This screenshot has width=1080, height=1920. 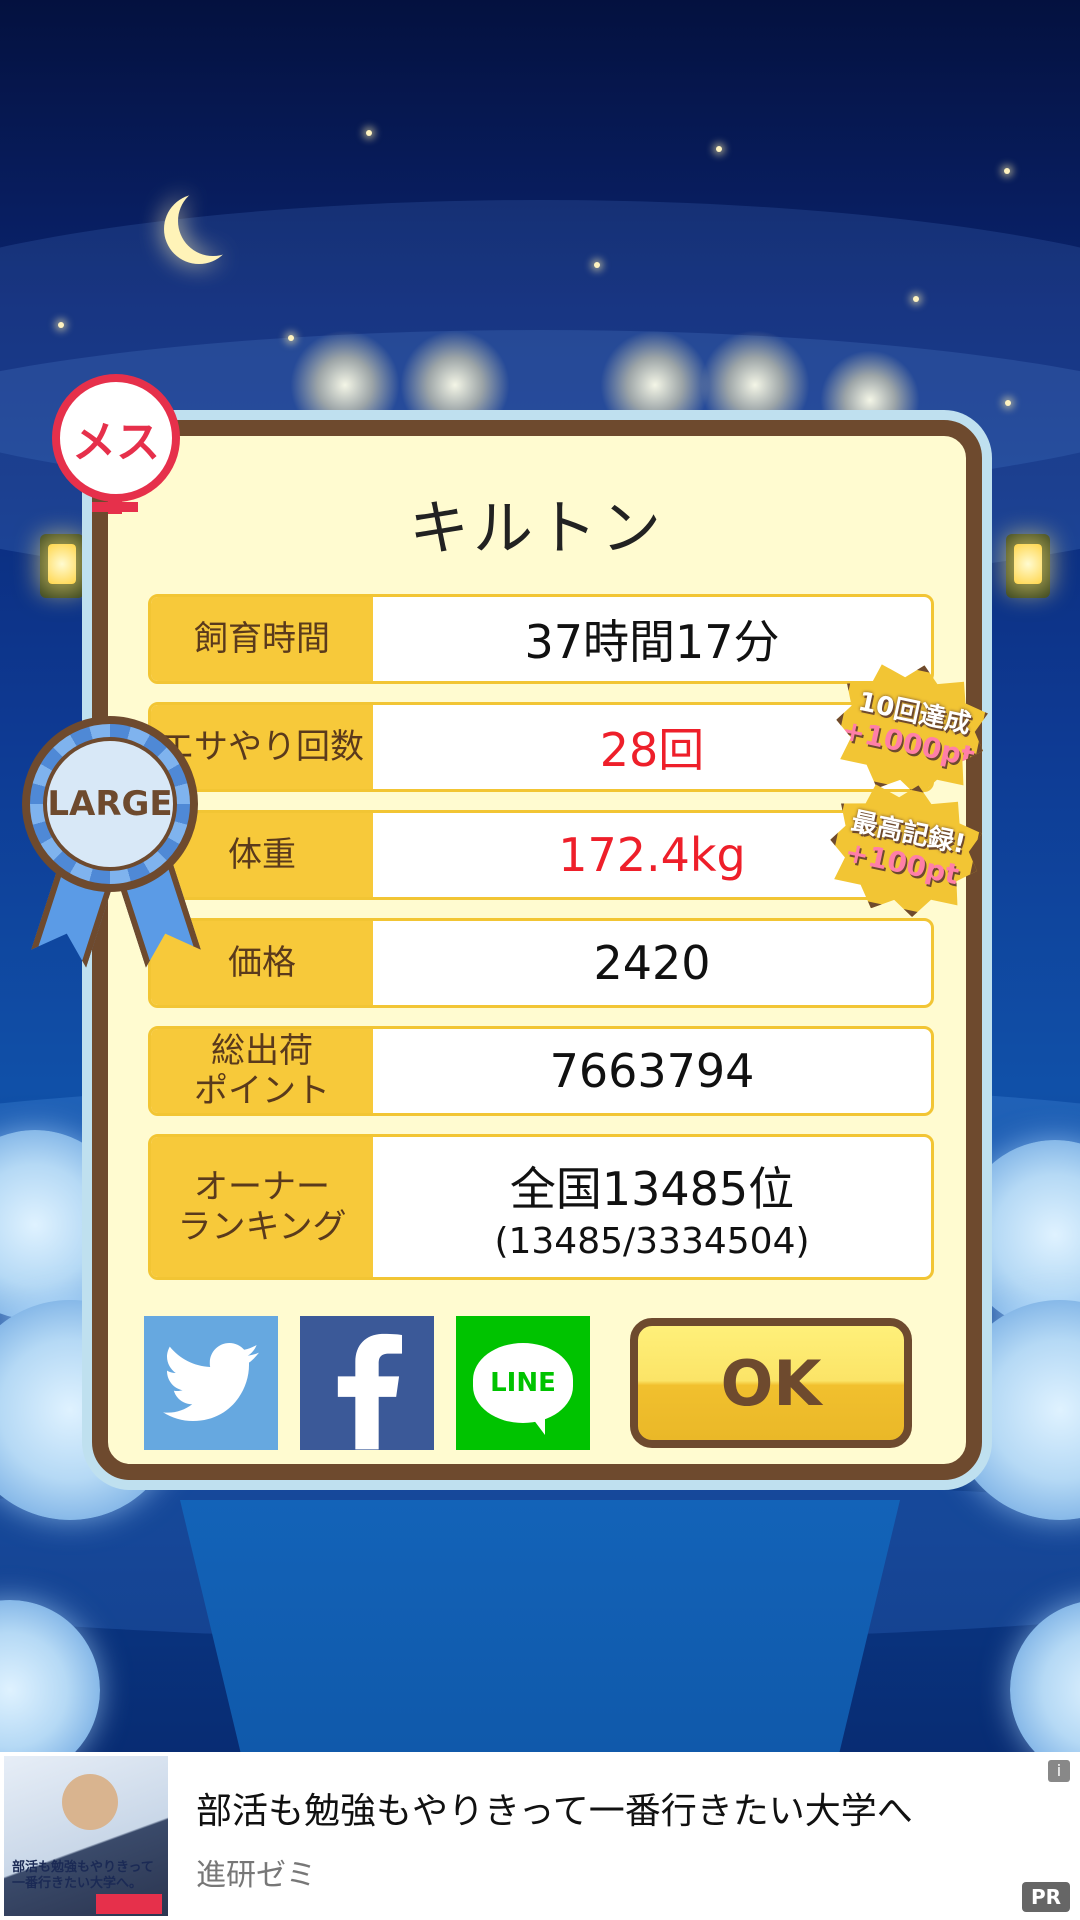 What do you see at coordinates (116, 438) in the screenshot?
I see `female-gender-badge: メス` at bounding box center [116, 438].